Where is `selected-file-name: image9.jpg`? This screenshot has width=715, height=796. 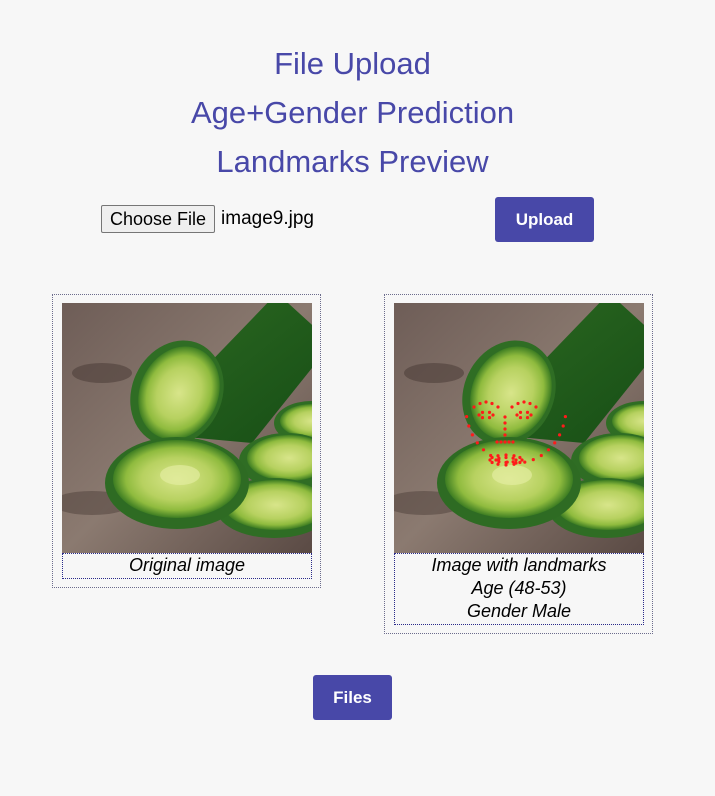
selected-file-name: image9.jpg is located at coordinates (267, 218).